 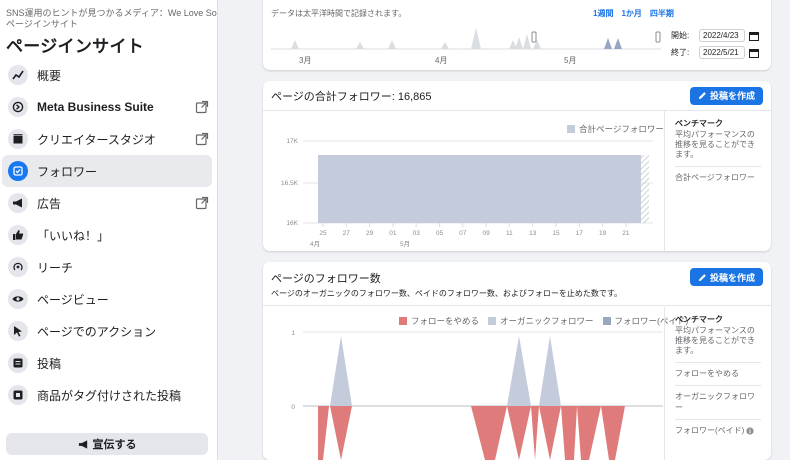 I want to click on card-title: ページのフォロワー数, so click(x=326, y=279).